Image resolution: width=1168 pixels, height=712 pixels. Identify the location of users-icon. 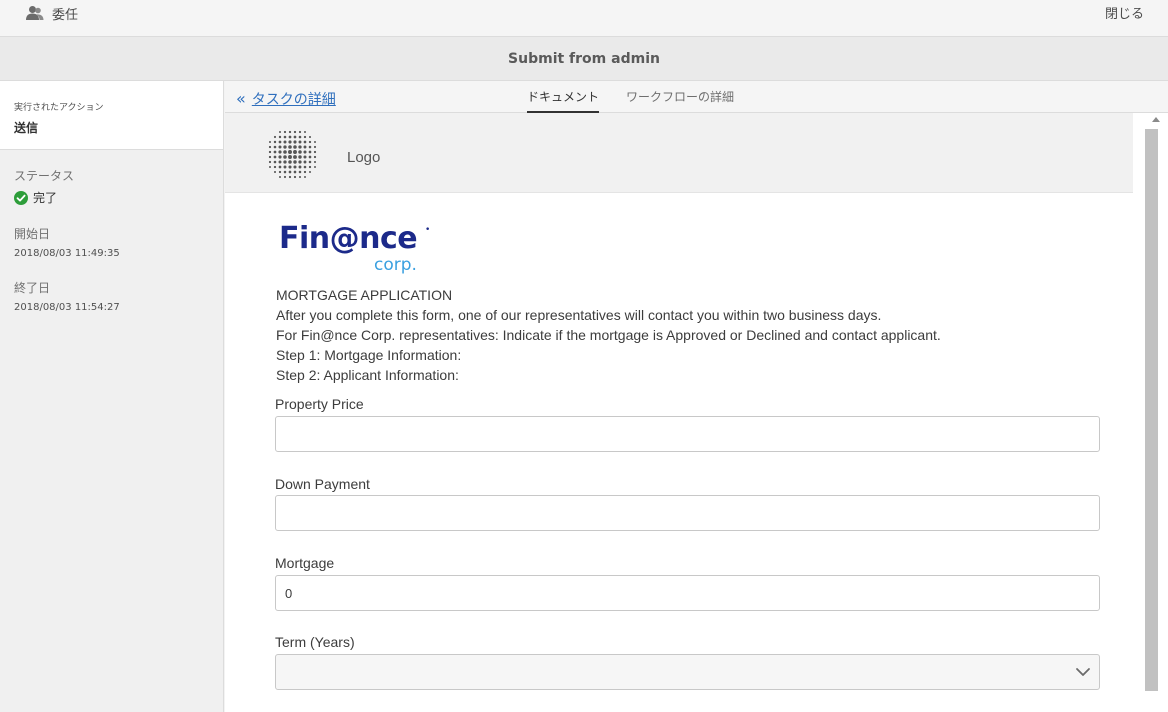
(35, 13).